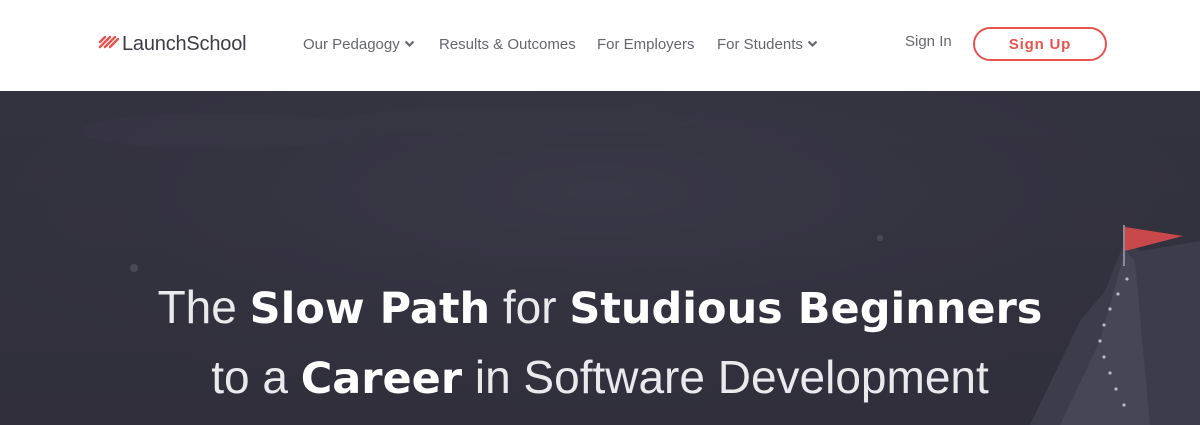 This screenshot has width=1200, height=425. I want to click on headline-bold-text: Career, so click(381, 378).